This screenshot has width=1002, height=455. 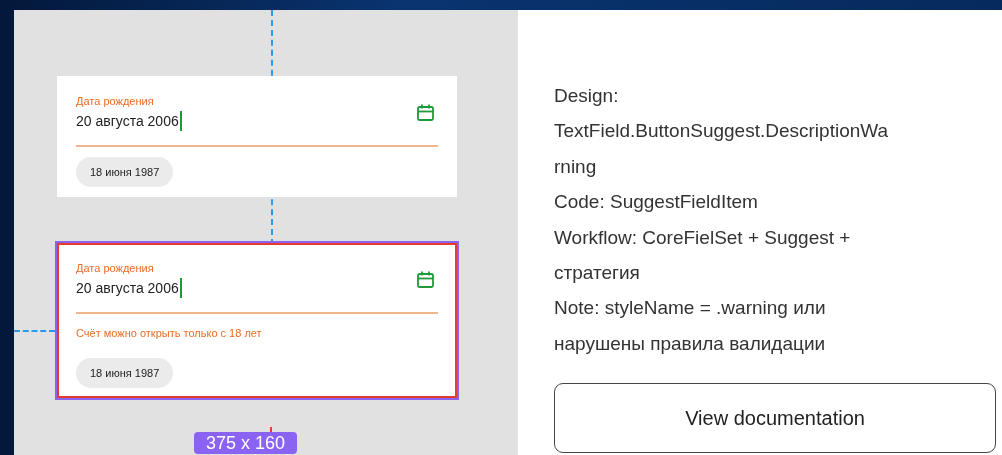 I want to click on error-message: Счёт можно открыть только с 18 лет, so click(x=169, y=333).